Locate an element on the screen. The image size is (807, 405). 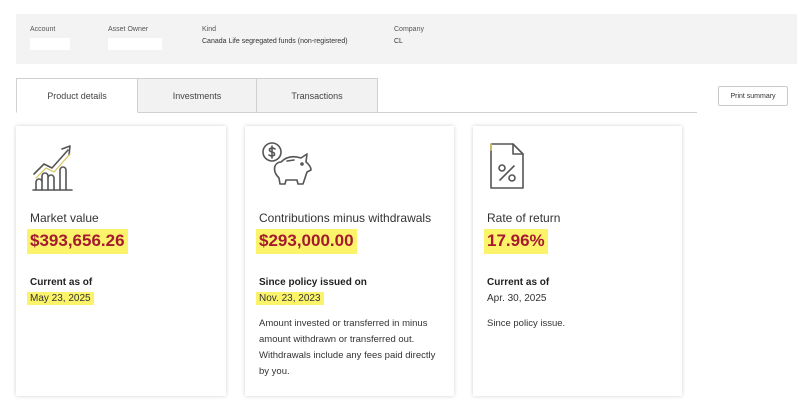
print-summary-button: Print summary is located at coordinates (753, 96).